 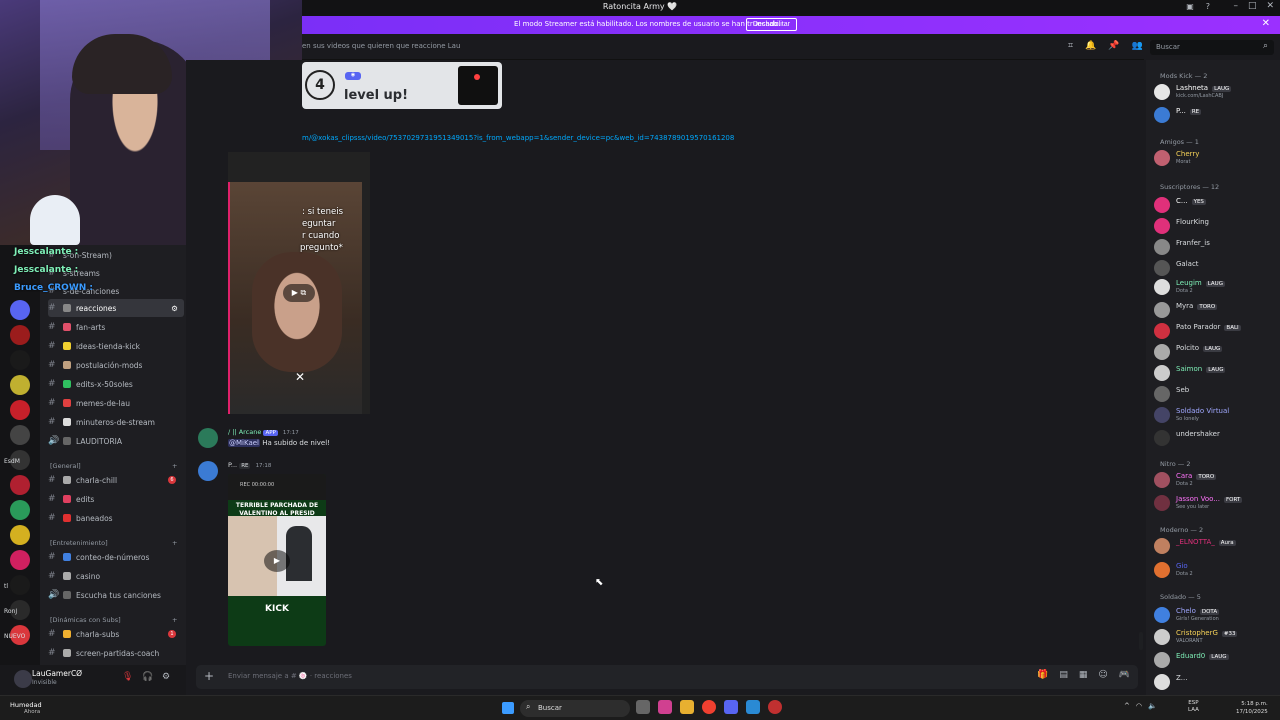 What do you see at coordinates (665, 707) in the screenshot?
I see `copilot-icon` at bounding box center [665, 707].